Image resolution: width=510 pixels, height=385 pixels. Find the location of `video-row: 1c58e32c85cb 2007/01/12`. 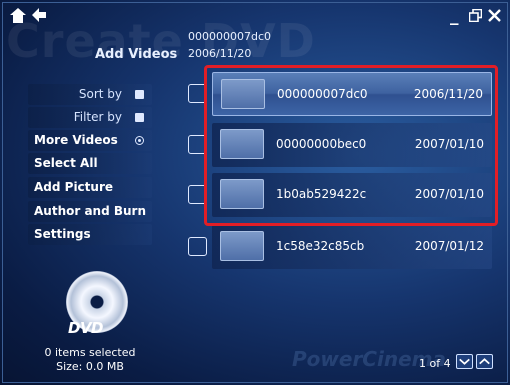

video-row: 1c58e32c85cb 2007/01/12 is located at coordinates (352, 247).